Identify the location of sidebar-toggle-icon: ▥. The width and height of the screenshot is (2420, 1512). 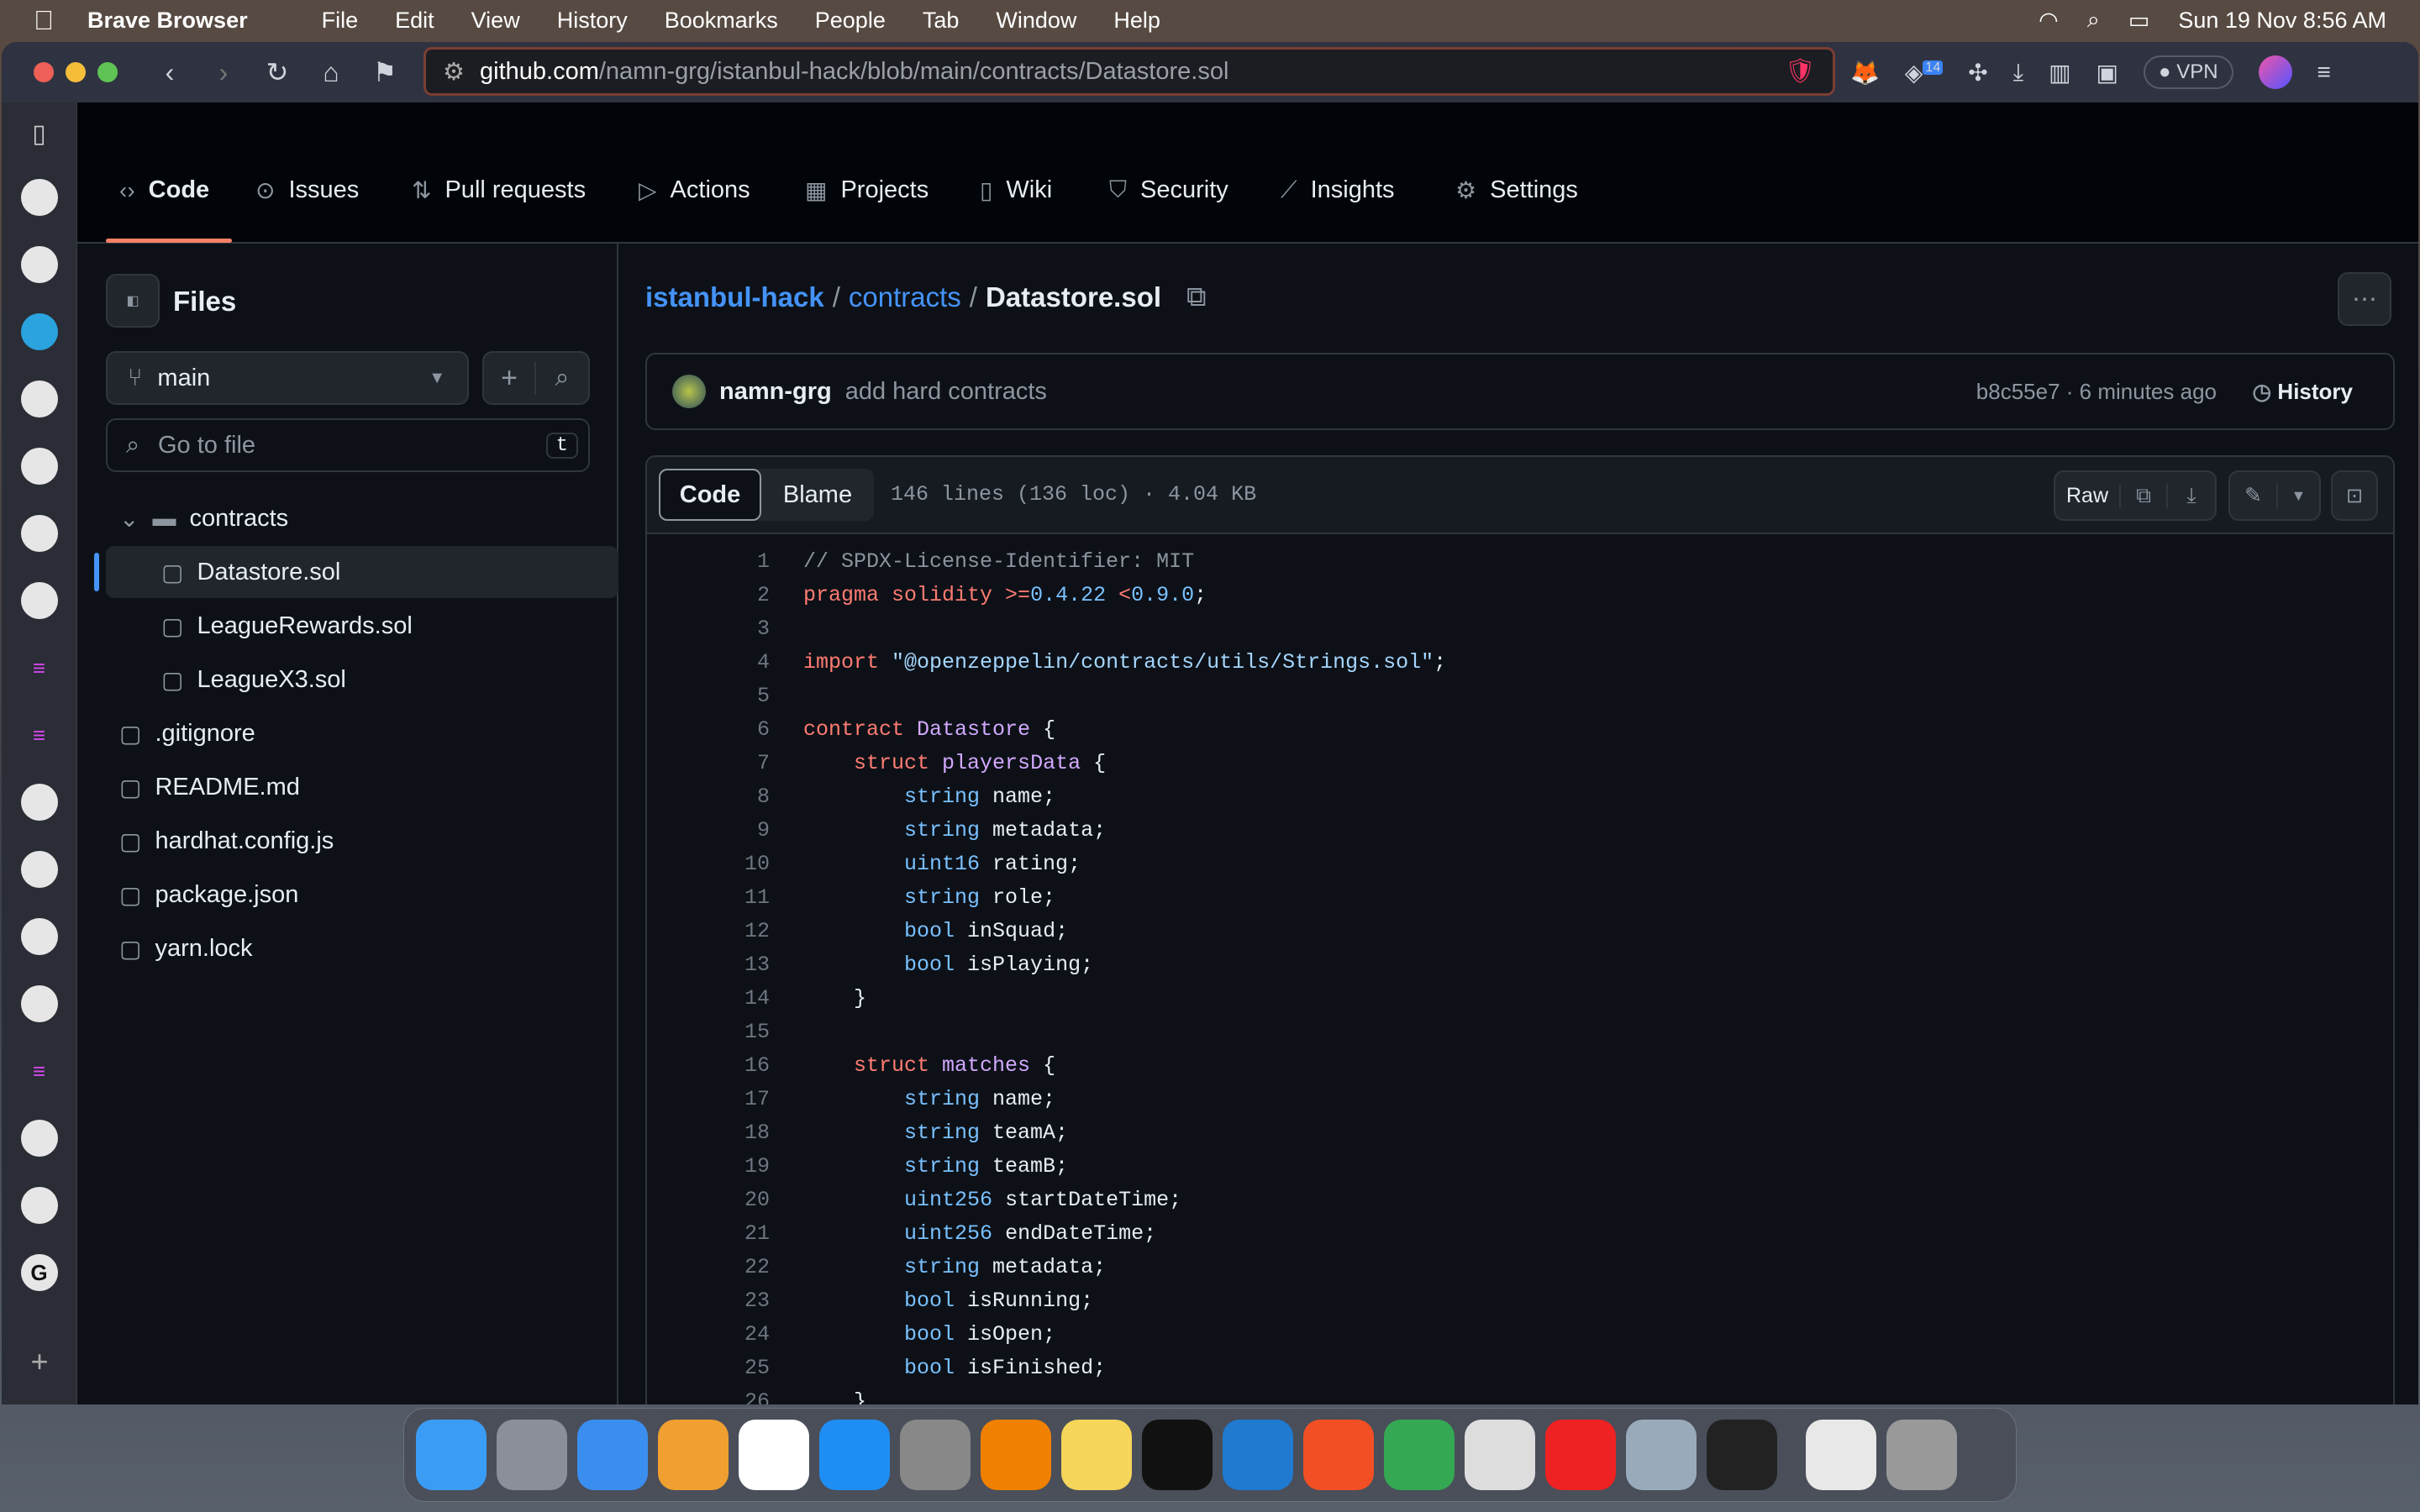
(2059, 73).